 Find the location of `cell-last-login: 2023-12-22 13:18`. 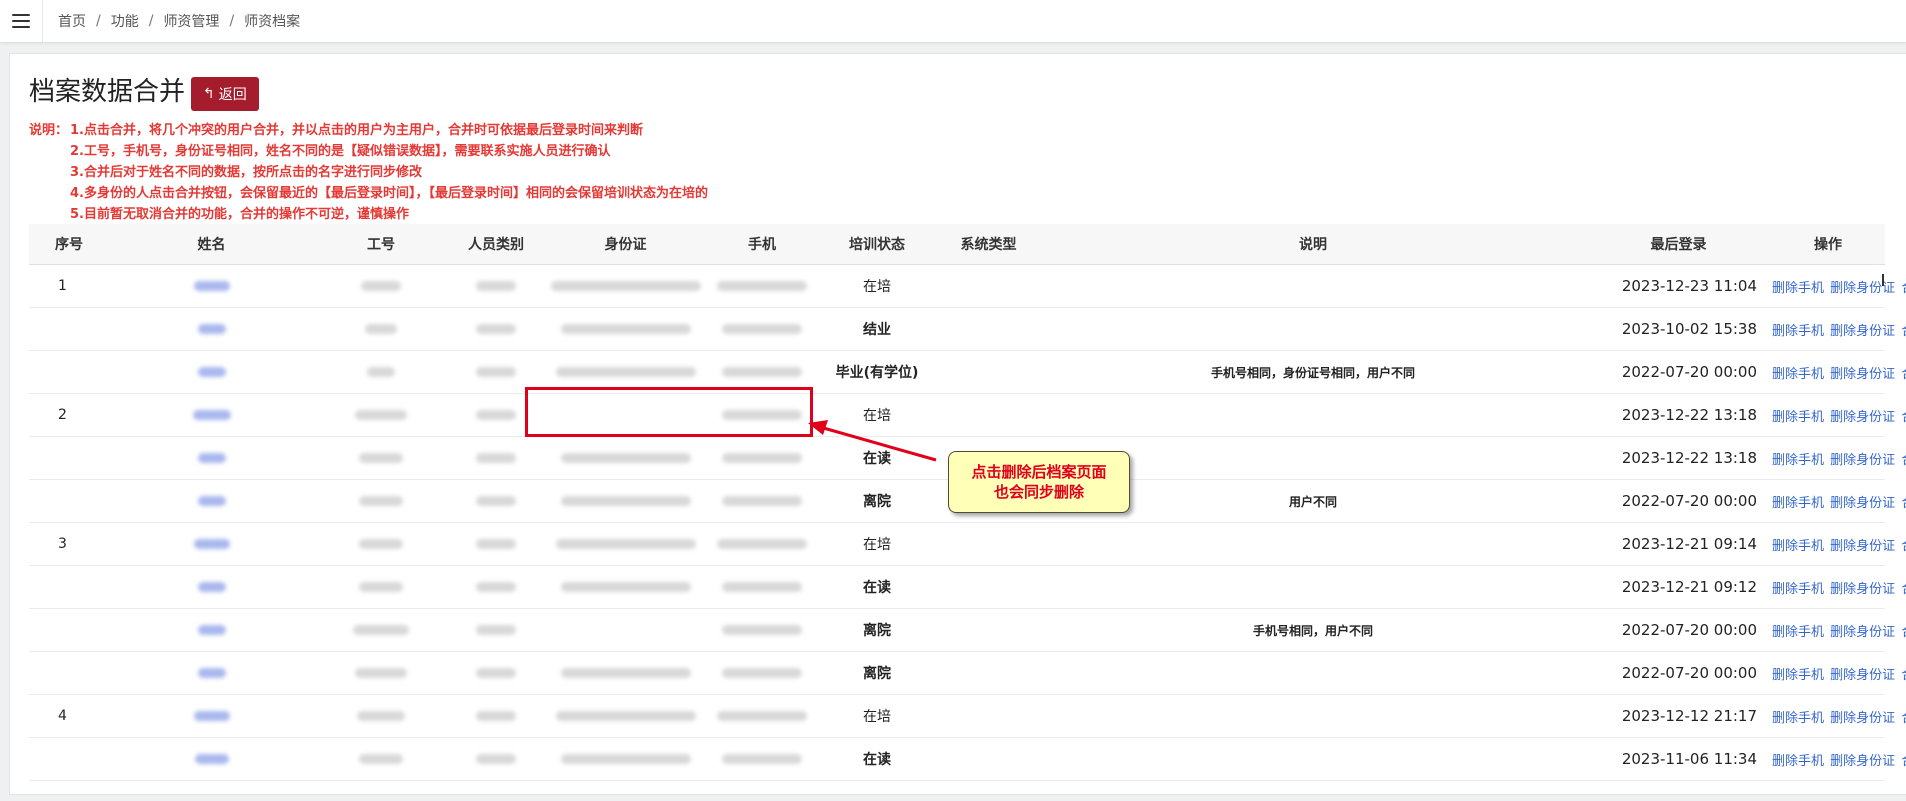

cell-last-login: 2023-12-22 13:18 is located at coordinates (1678, 458).